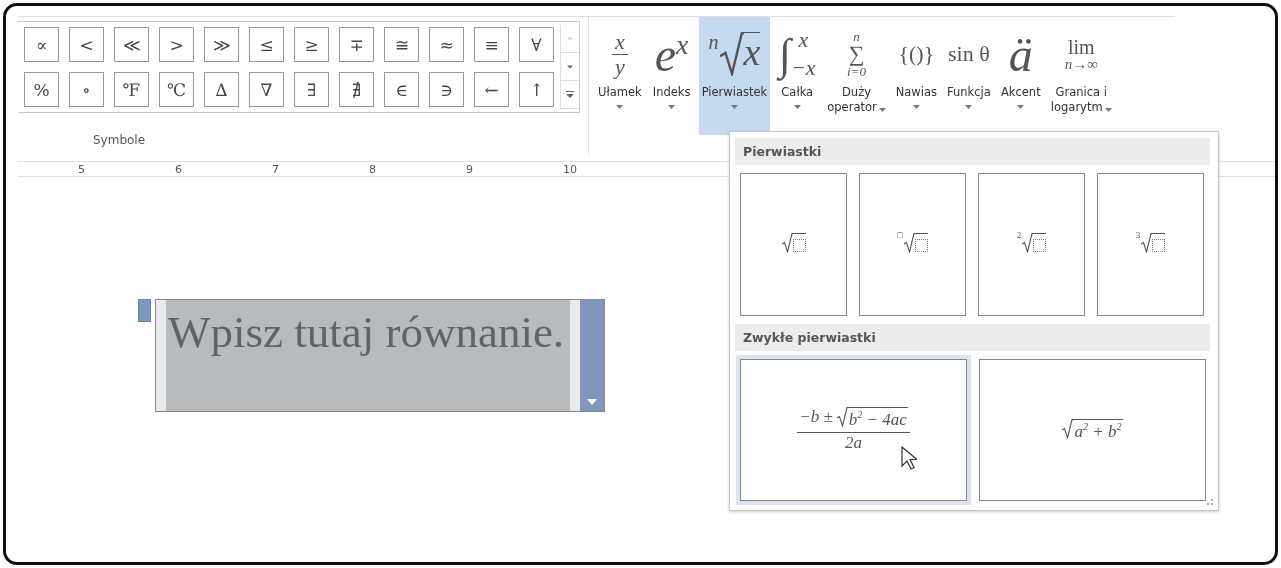  Describe the element at coordinates (1020, 54) in the screenshot. I see `glyph-text: ä` at that location.